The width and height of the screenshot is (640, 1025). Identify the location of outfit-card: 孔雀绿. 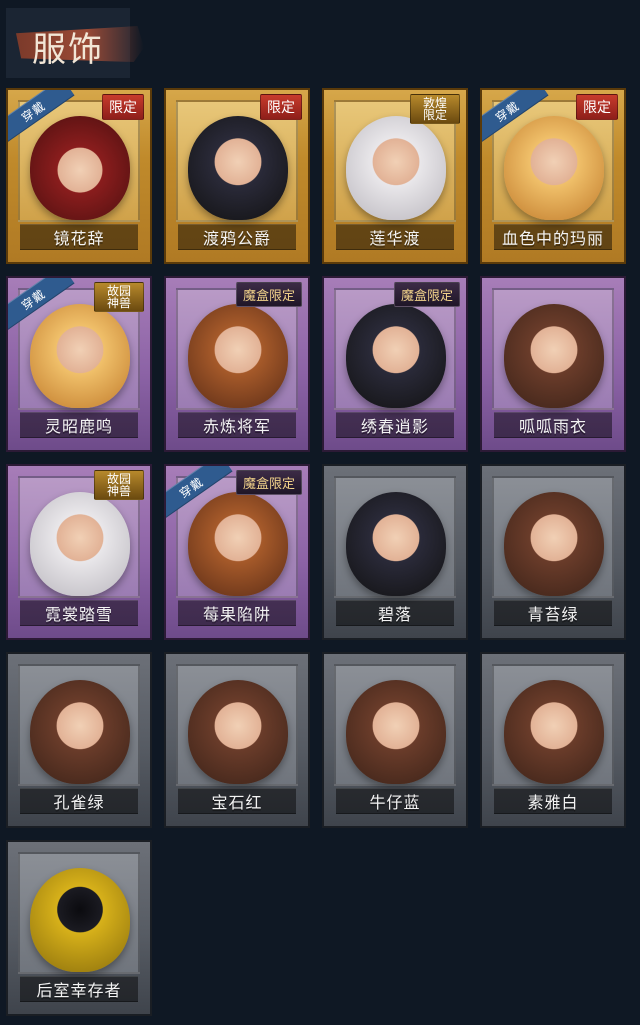
(79, 740).